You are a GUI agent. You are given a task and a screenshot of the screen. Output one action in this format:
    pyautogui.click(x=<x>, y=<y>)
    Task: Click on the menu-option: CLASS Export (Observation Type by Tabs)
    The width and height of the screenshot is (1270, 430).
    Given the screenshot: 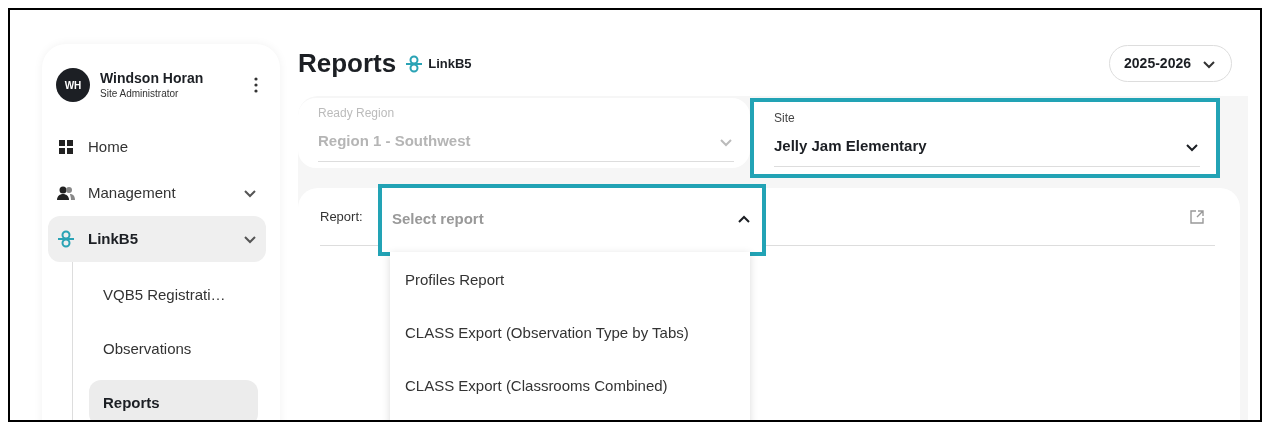 What is the action you would take?
    pyautogui.click(x=570, y=333)
    